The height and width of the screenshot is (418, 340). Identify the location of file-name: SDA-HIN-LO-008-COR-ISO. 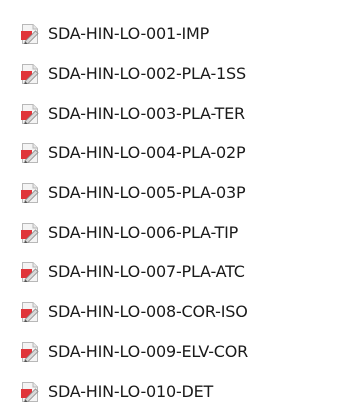
(148, 311).